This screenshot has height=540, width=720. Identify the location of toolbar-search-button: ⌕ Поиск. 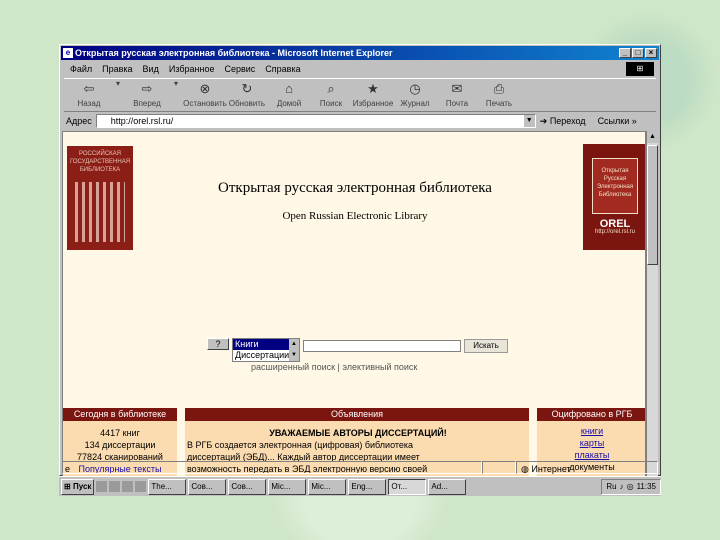
(331, 96).